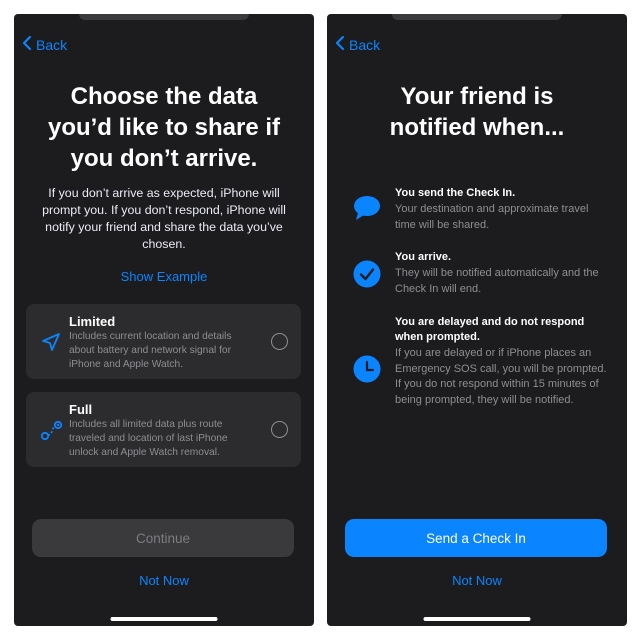 Image resolution: width=640 pixels, height=640 pixels. What do you see at coordinates (367, 208) in the screenshot?
I see `message-bubble-icon` at bounding box center [367, 208].